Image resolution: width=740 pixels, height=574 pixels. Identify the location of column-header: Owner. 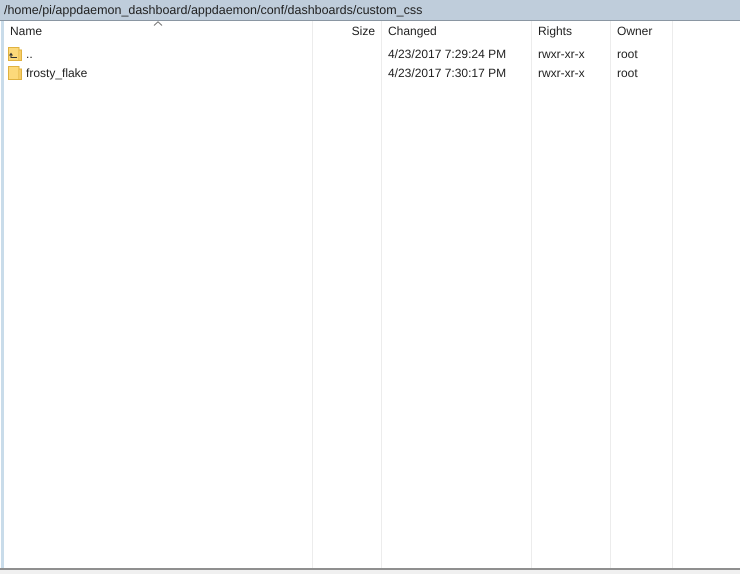
(641, 32).